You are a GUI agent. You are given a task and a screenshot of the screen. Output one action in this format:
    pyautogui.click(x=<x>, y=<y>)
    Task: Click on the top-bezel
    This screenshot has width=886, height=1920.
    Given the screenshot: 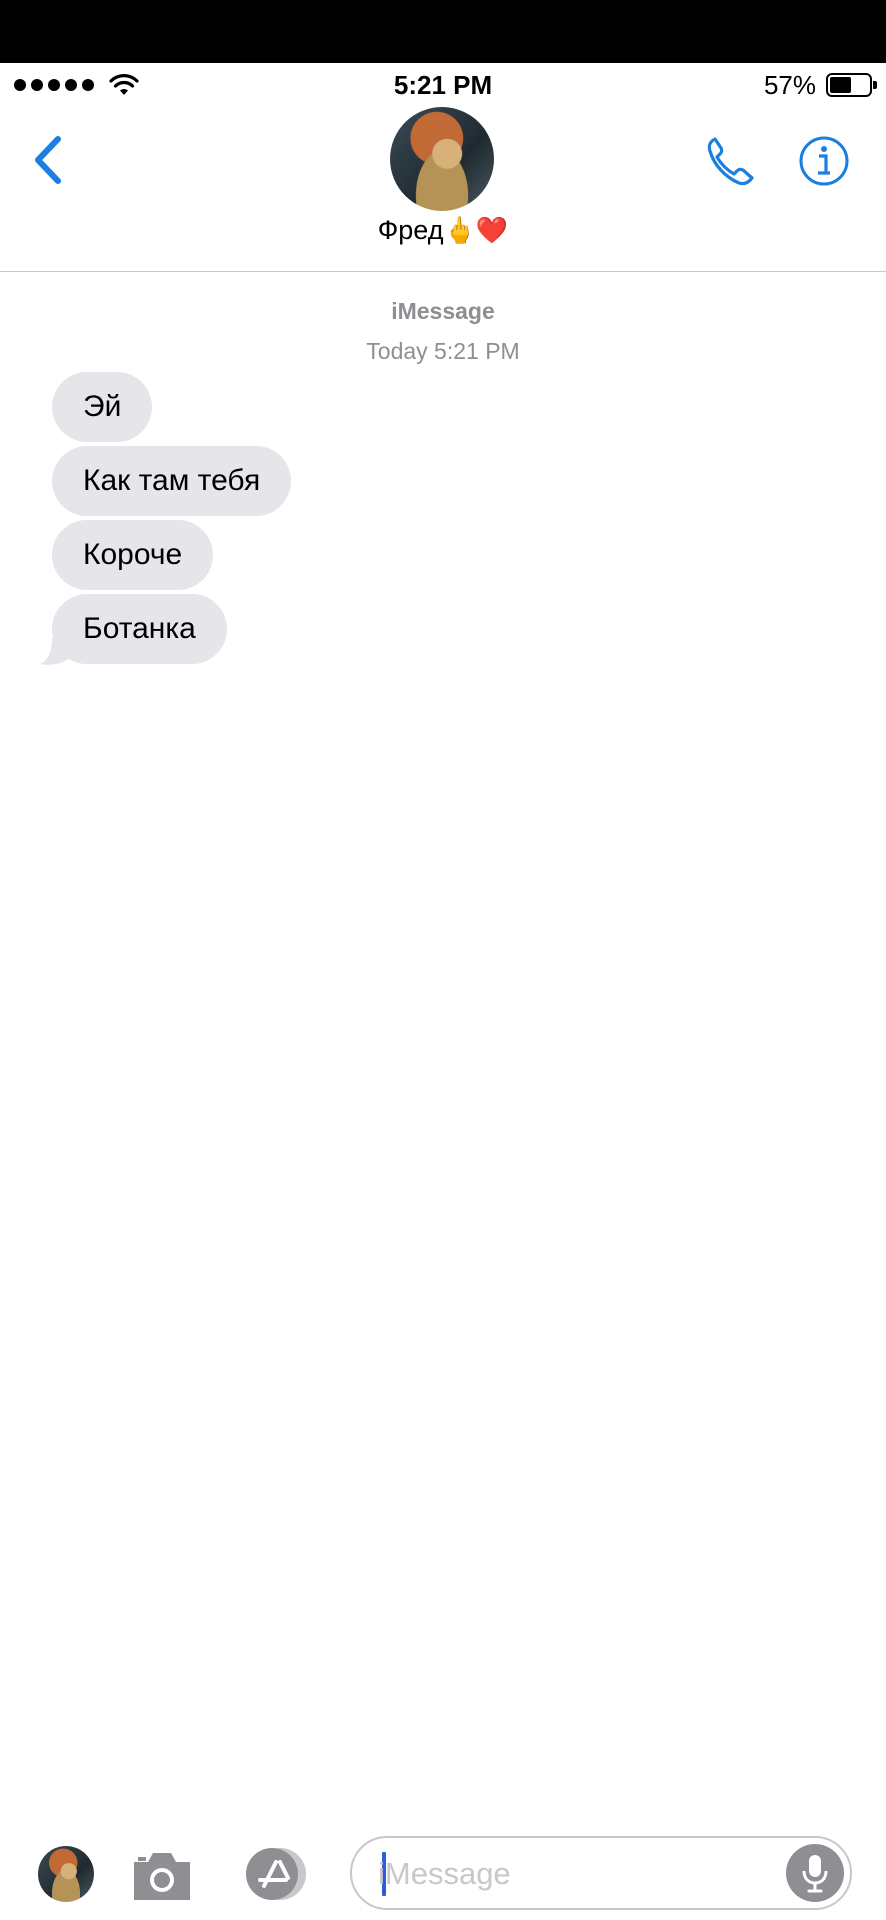 What is the action you would take?
    pyautogui.click(x=443, y=31)
    